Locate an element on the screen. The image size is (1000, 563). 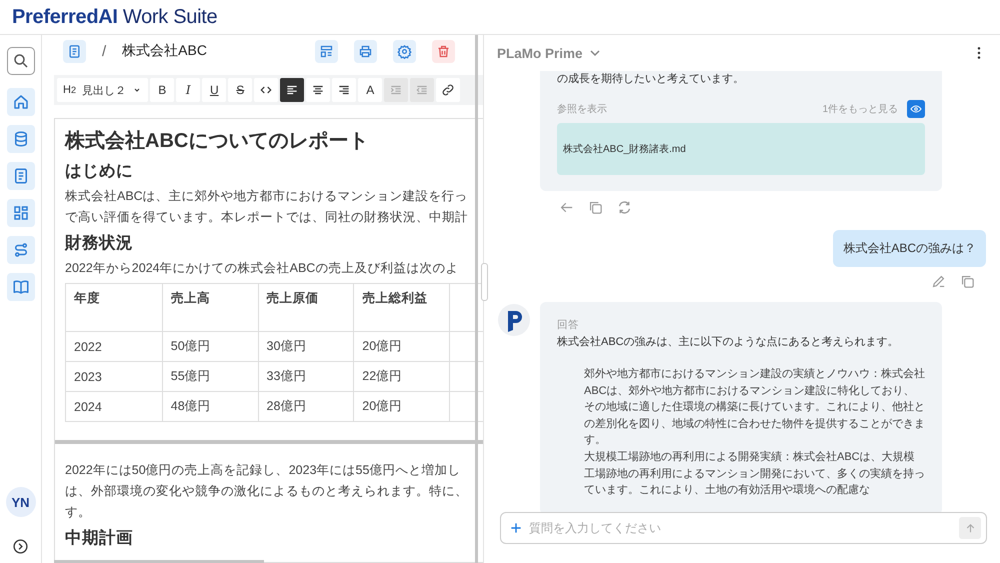
align-left-button is located at coordinates (292, 90).